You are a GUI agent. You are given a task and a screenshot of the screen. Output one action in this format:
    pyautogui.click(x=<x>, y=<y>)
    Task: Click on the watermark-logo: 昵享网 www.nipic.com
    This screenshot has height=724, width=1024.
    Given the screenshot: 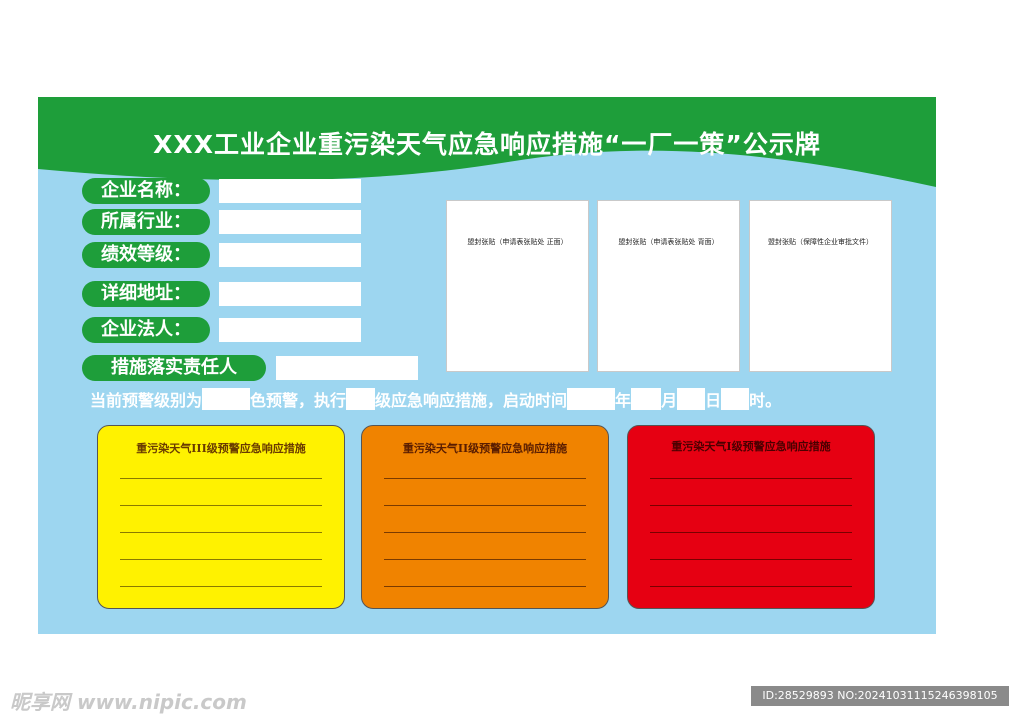 What is the action you would take?
    pyautogui.click(x=128, y=702)
    